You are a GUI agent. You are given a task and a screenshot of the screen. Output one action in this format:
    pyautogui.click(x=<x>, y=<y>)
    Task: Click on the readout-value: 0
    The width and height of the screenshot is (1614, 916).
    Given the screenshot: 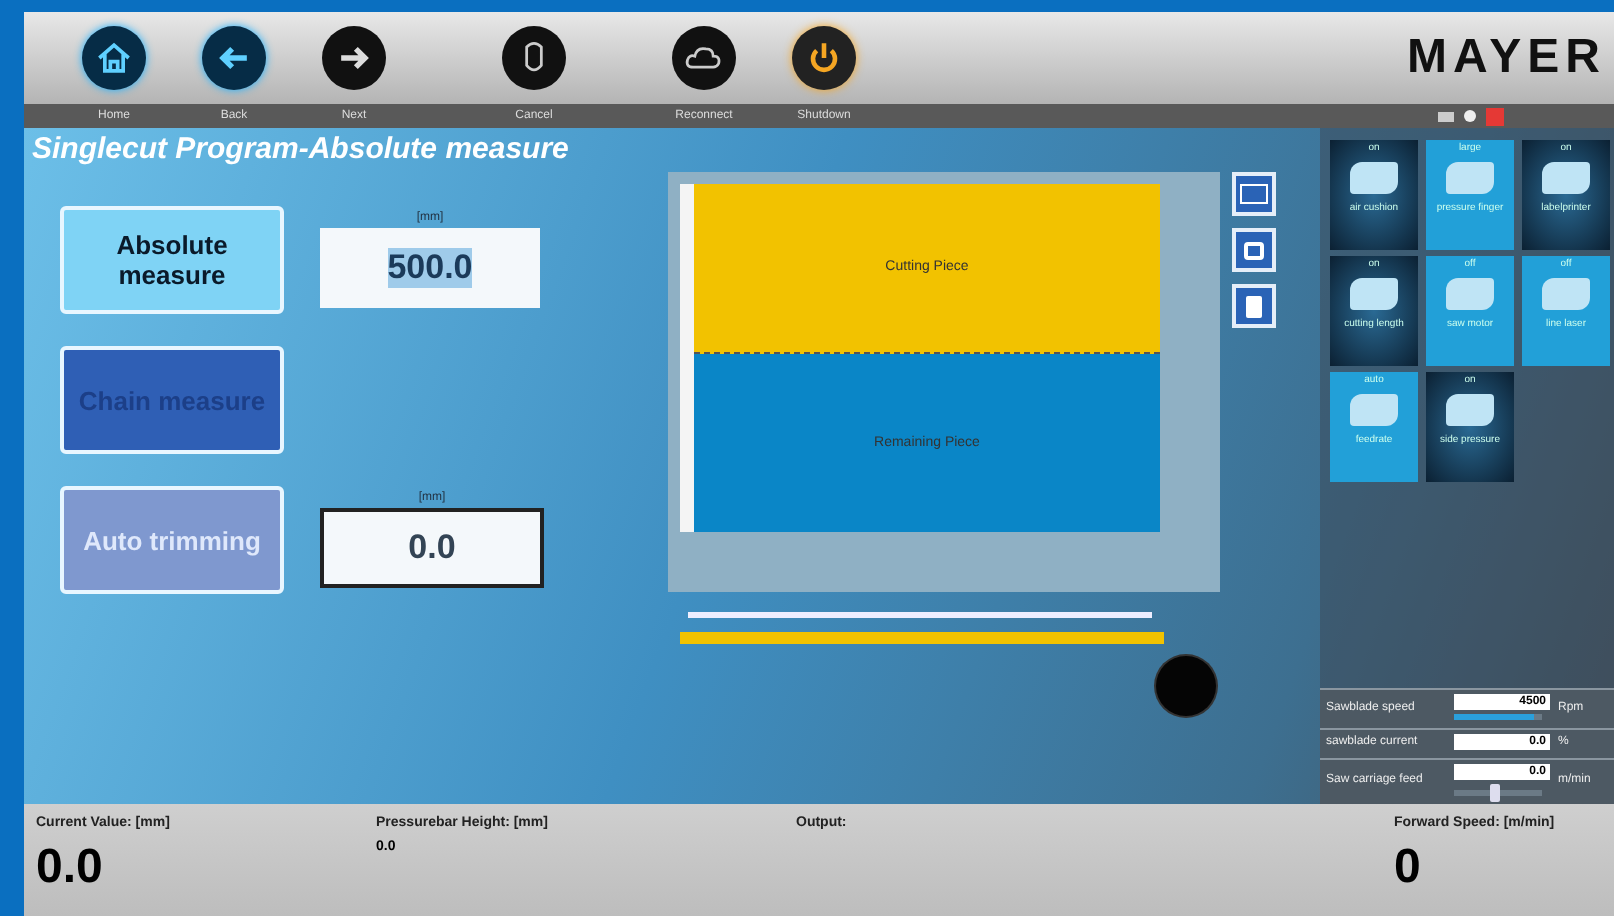 What is the action you would take?
    pyautogui.click(x=1408, y=868)
    